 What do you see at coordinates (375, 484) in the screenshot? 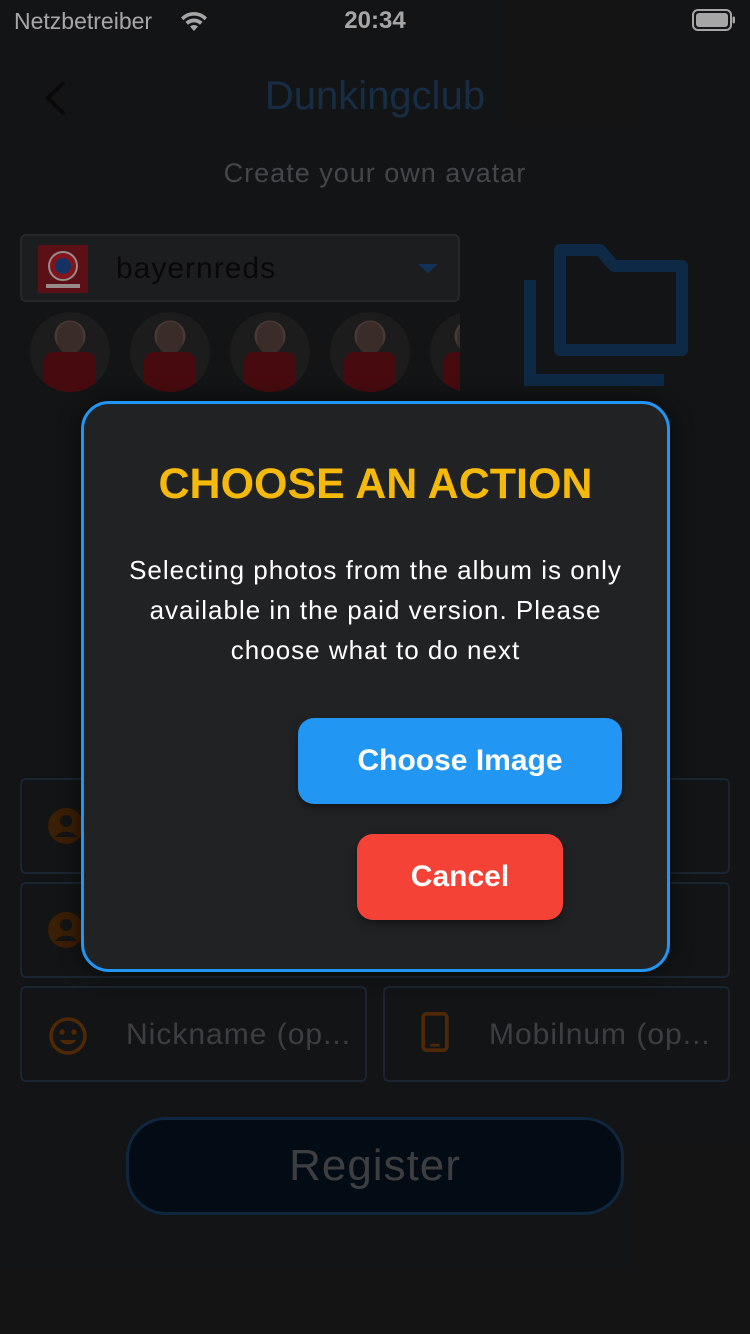
I see `dialog-title: CHOOSE AN ACTION` at bounding box center [375, 484].